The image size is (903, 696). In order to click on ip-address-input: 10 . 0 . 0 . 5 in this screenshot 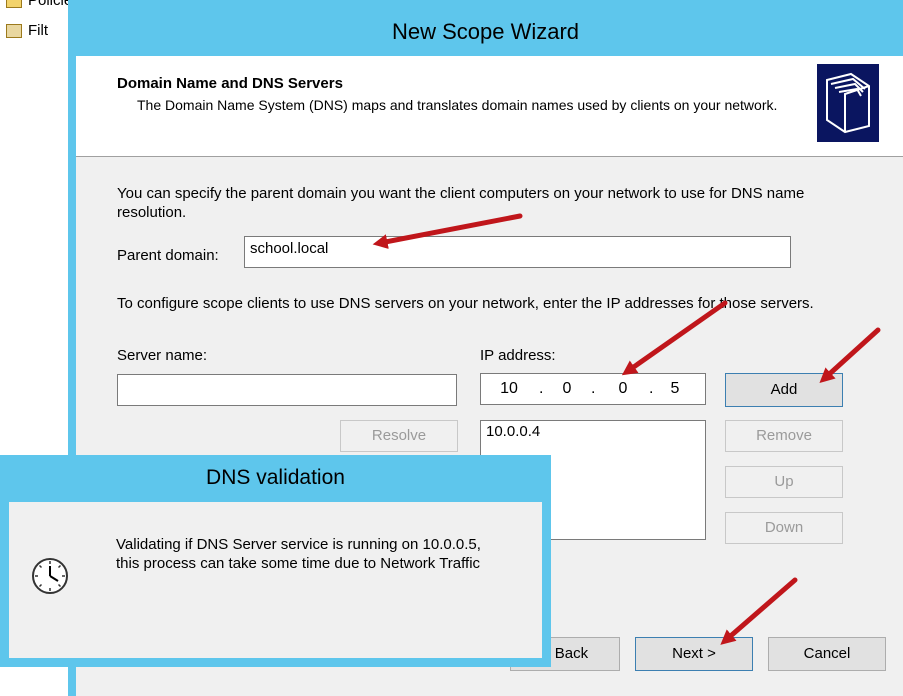, I will do `click(593, 389)`.